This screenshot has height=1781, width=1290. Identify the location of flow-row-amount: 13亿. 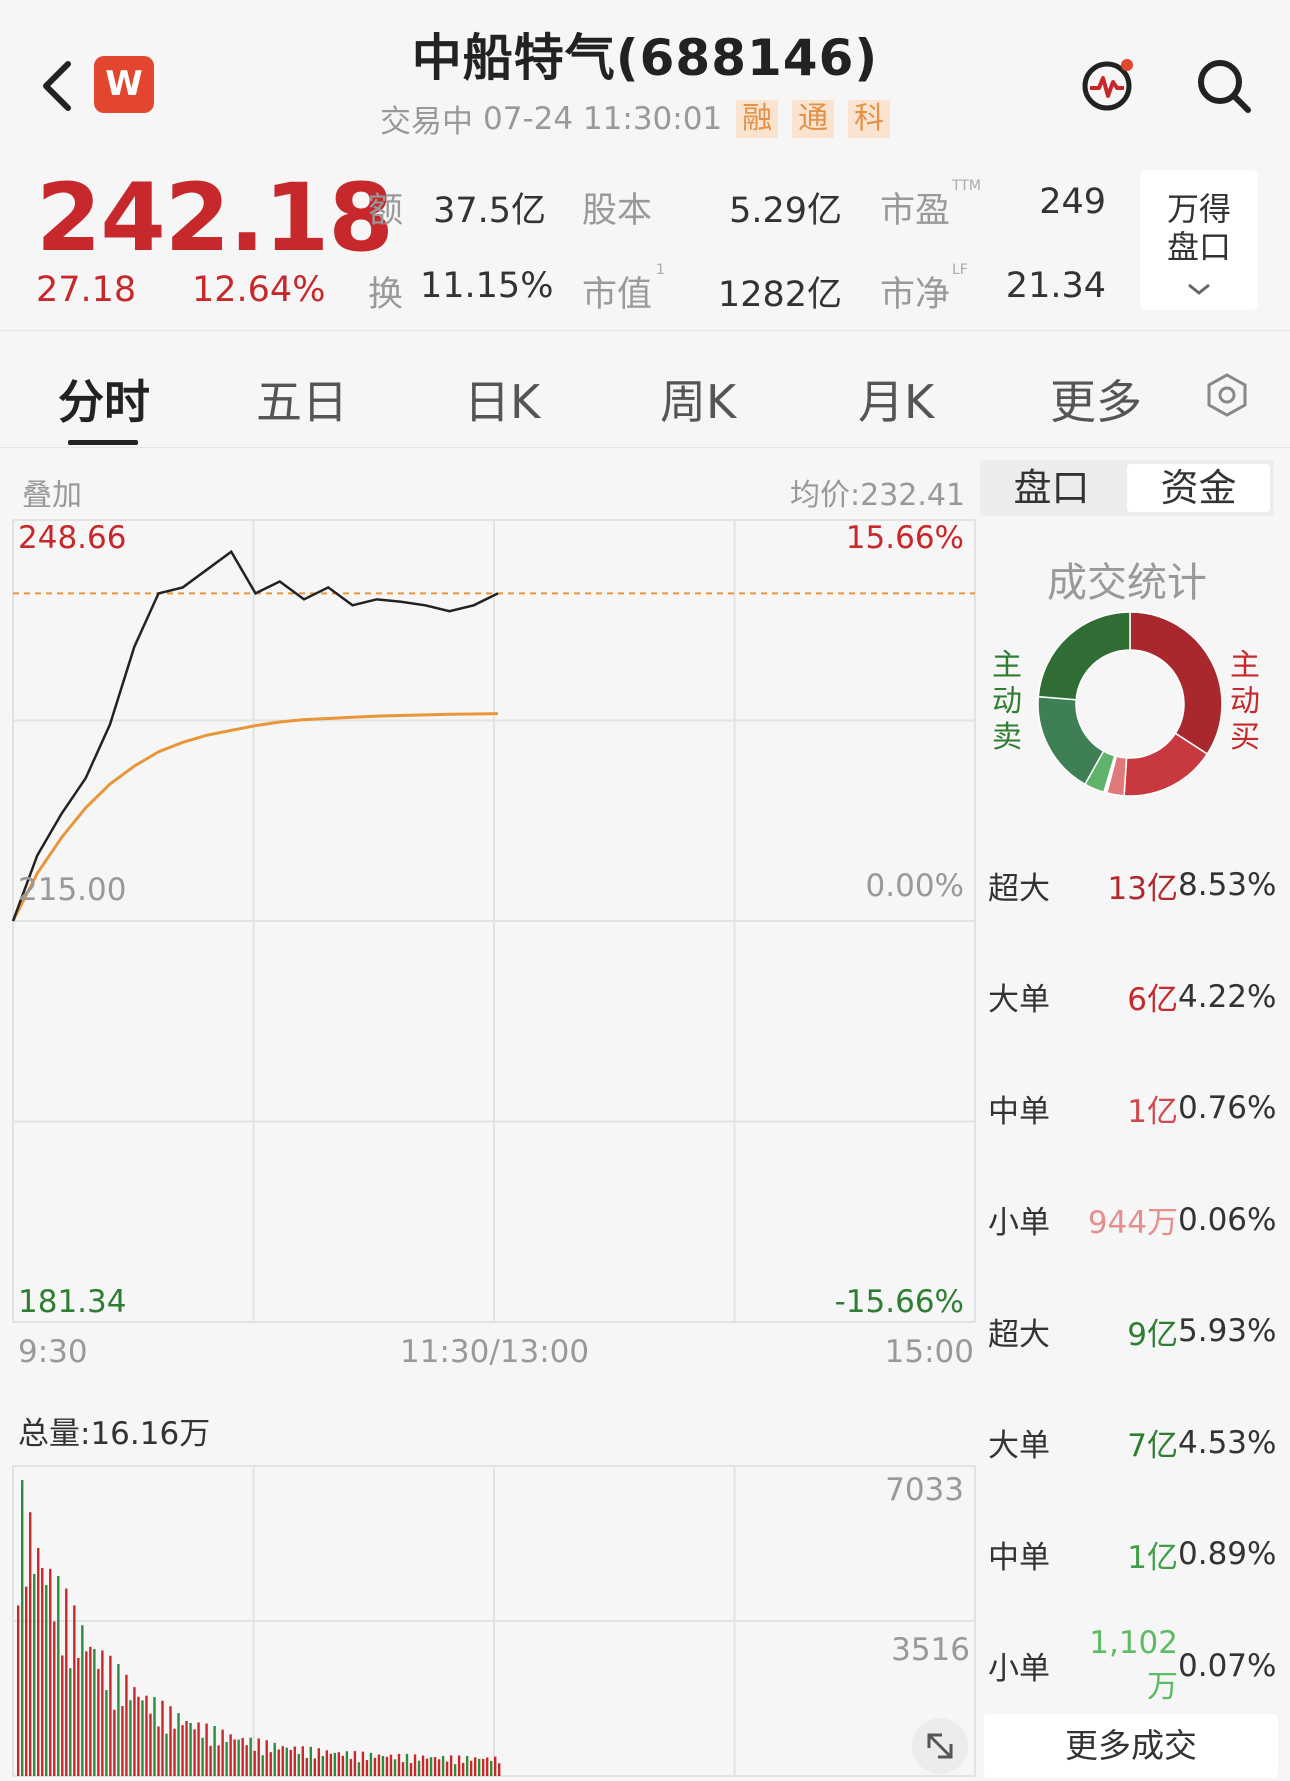
(1142, 888).